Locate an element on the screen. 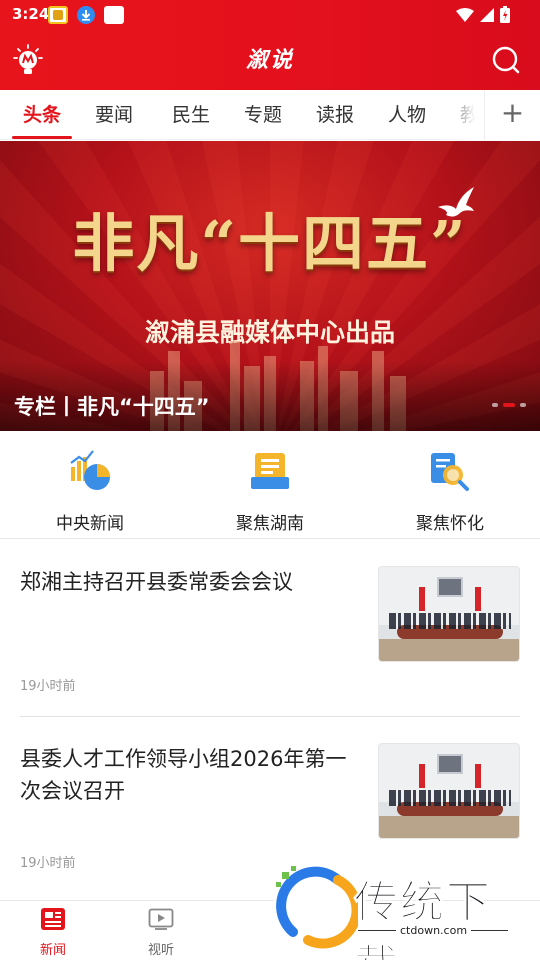  tab-people: 人物 is located at coordinates (407, 113).